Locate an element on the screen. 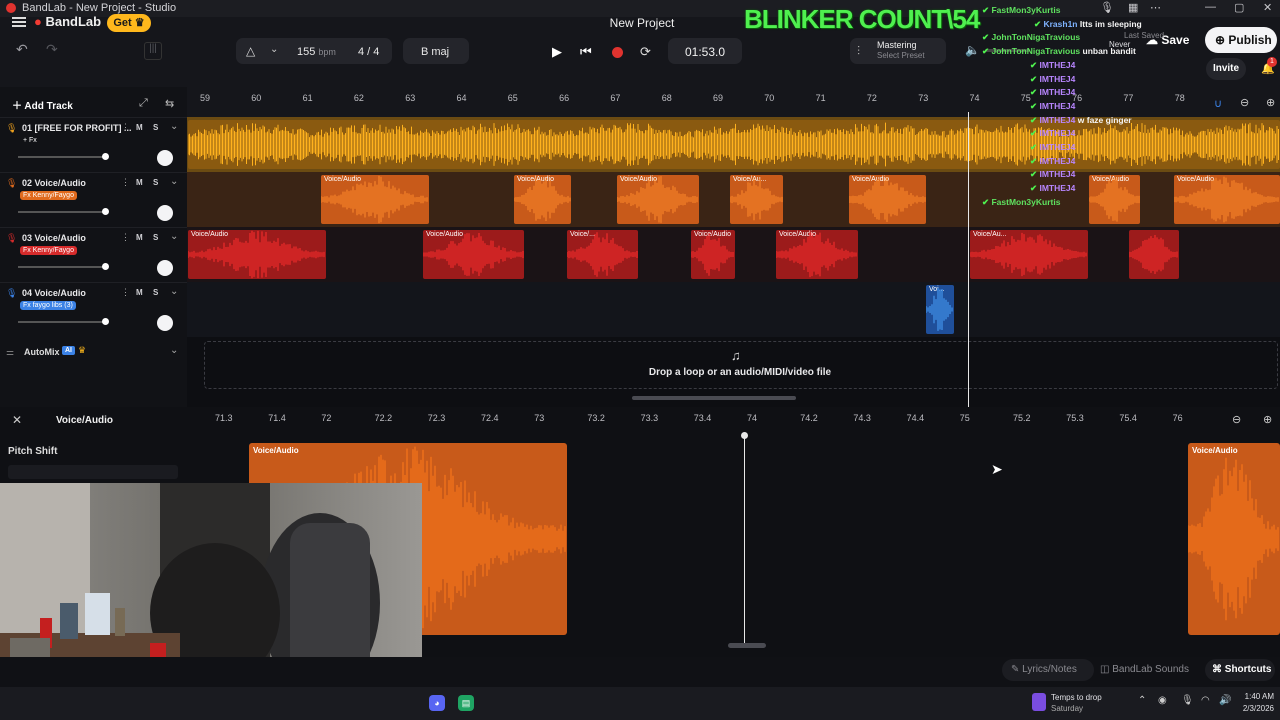 The image size is (1280, 720). menu-icon is located at coordinates (19, 22).